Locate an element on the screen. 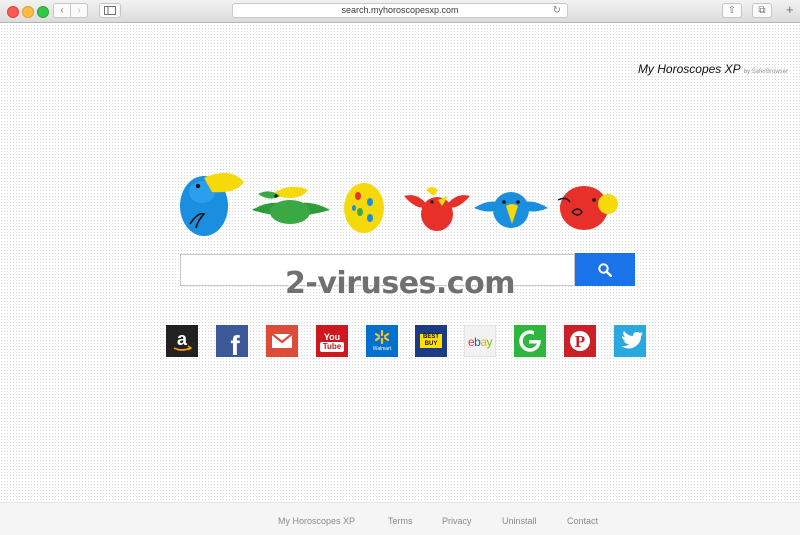 The image size is (800, 535). youtube-icon-text-bottom: Tube is located at coordinates (332, 347).